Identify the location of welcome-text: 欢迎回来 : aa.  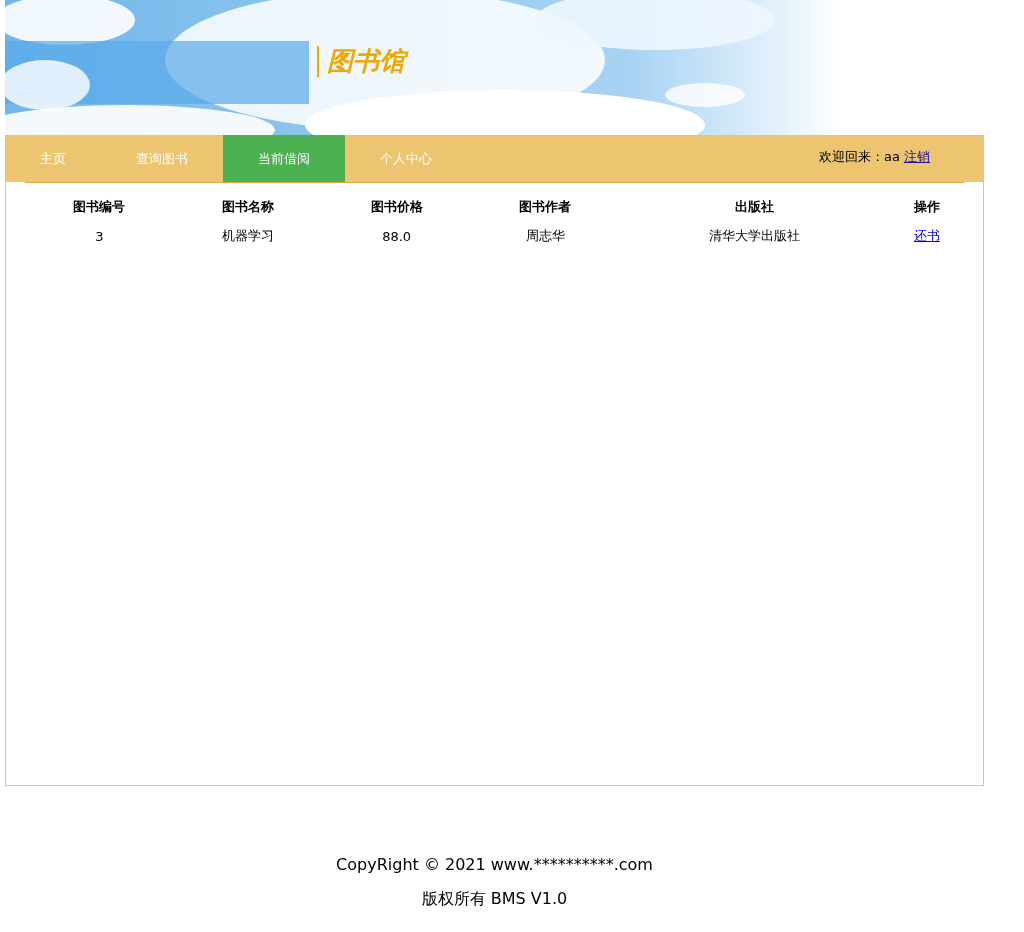
(859, 156).